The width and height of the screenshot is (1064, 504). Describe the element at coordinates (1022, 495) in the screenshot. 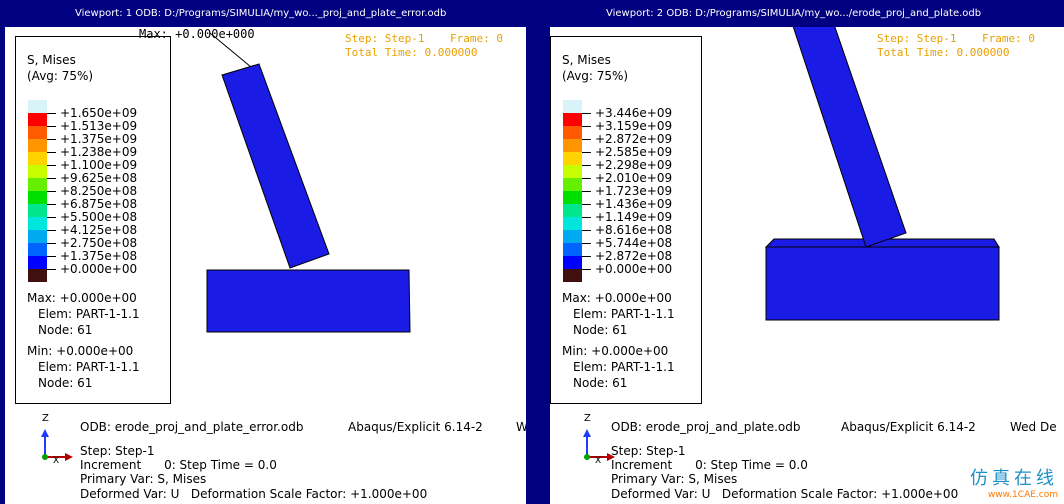

I see `watermark-url: www.1CAE.com` at that location.